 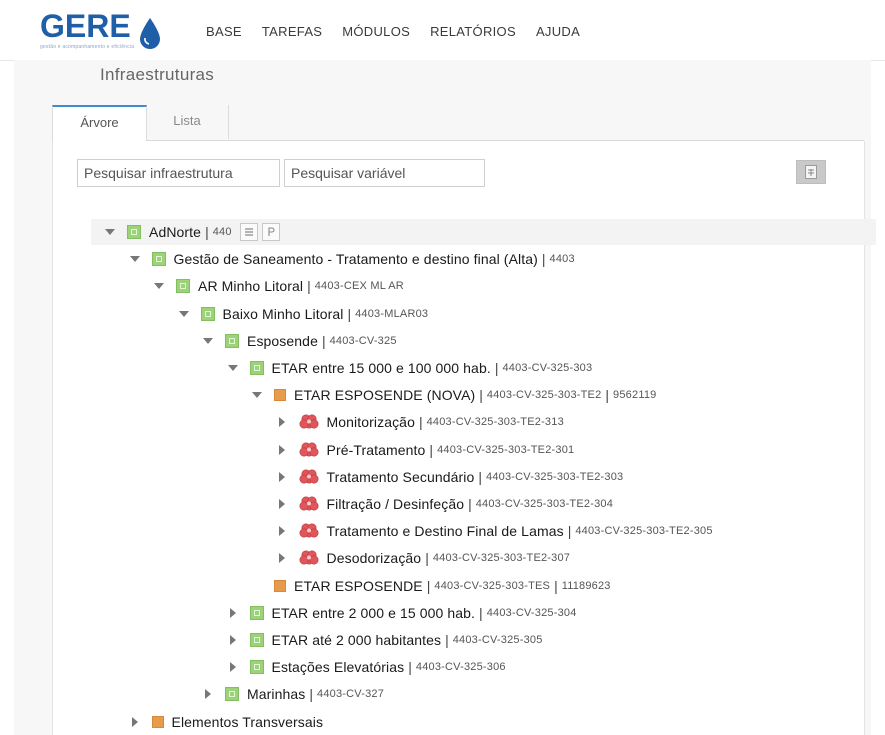 I want to click on logo-subtitle: gestão e acompanhamento e eficiência, so click(x=87, y=47).